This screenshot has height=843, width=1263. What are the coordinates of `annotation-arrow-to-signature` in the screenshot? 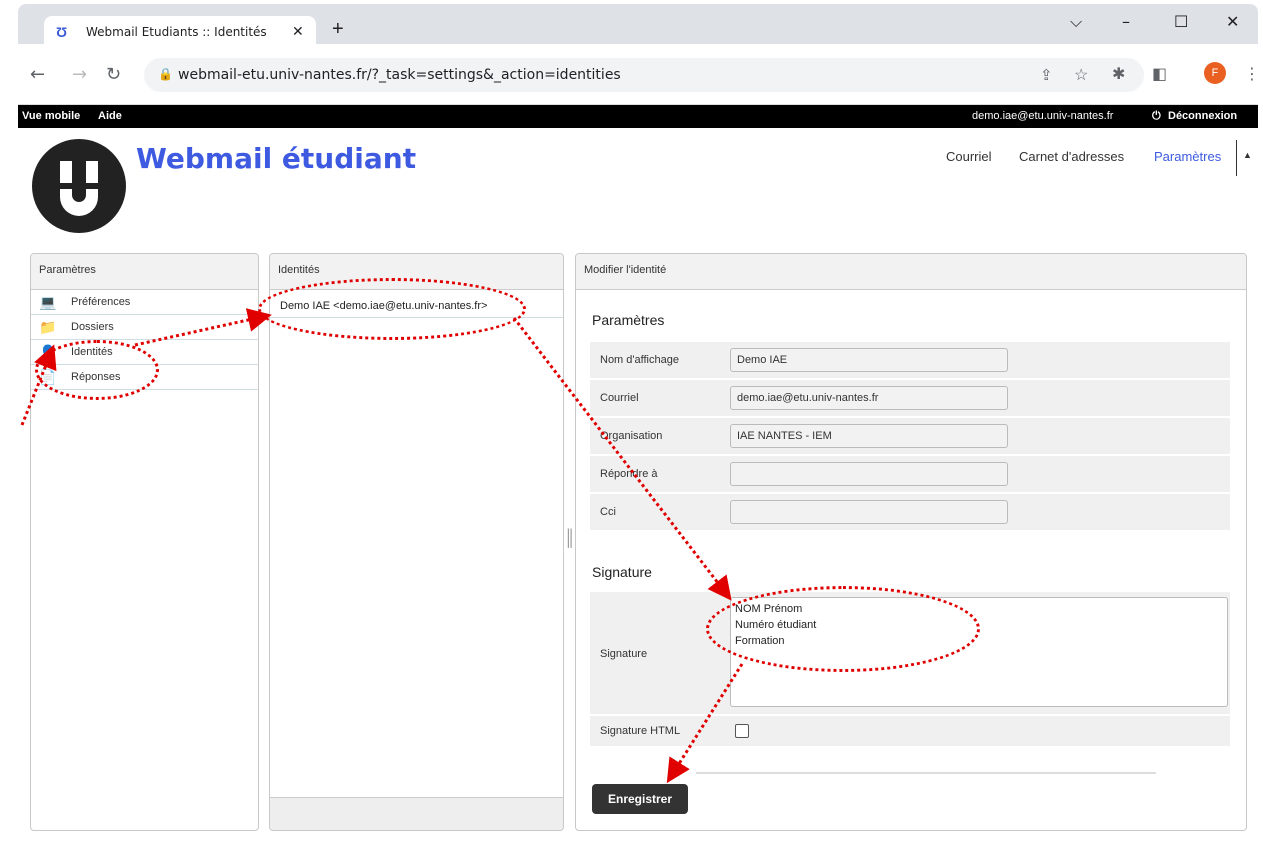 It's located at (622, 459).